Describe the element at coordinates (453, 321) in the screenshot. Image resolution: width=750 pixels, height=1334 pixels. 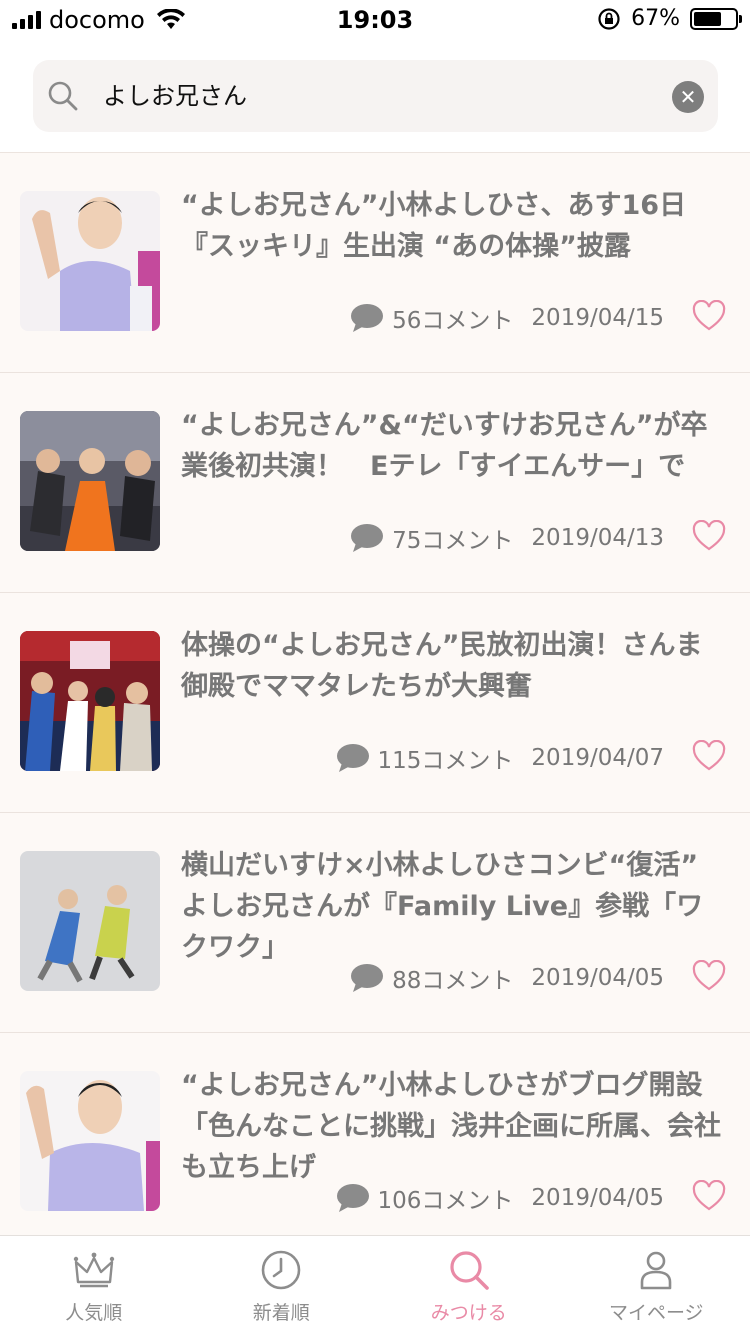
I see `comment-count: 56コメント` at that location.